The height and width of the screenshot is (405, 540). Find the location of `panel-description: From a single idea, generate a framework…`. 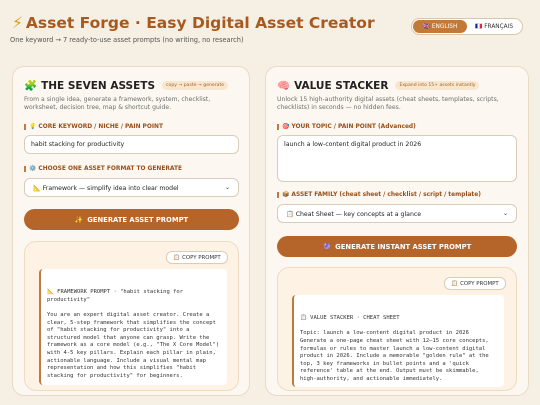

panel-description: From a single idea, generate a framework… is located at coordinates (117, 104).